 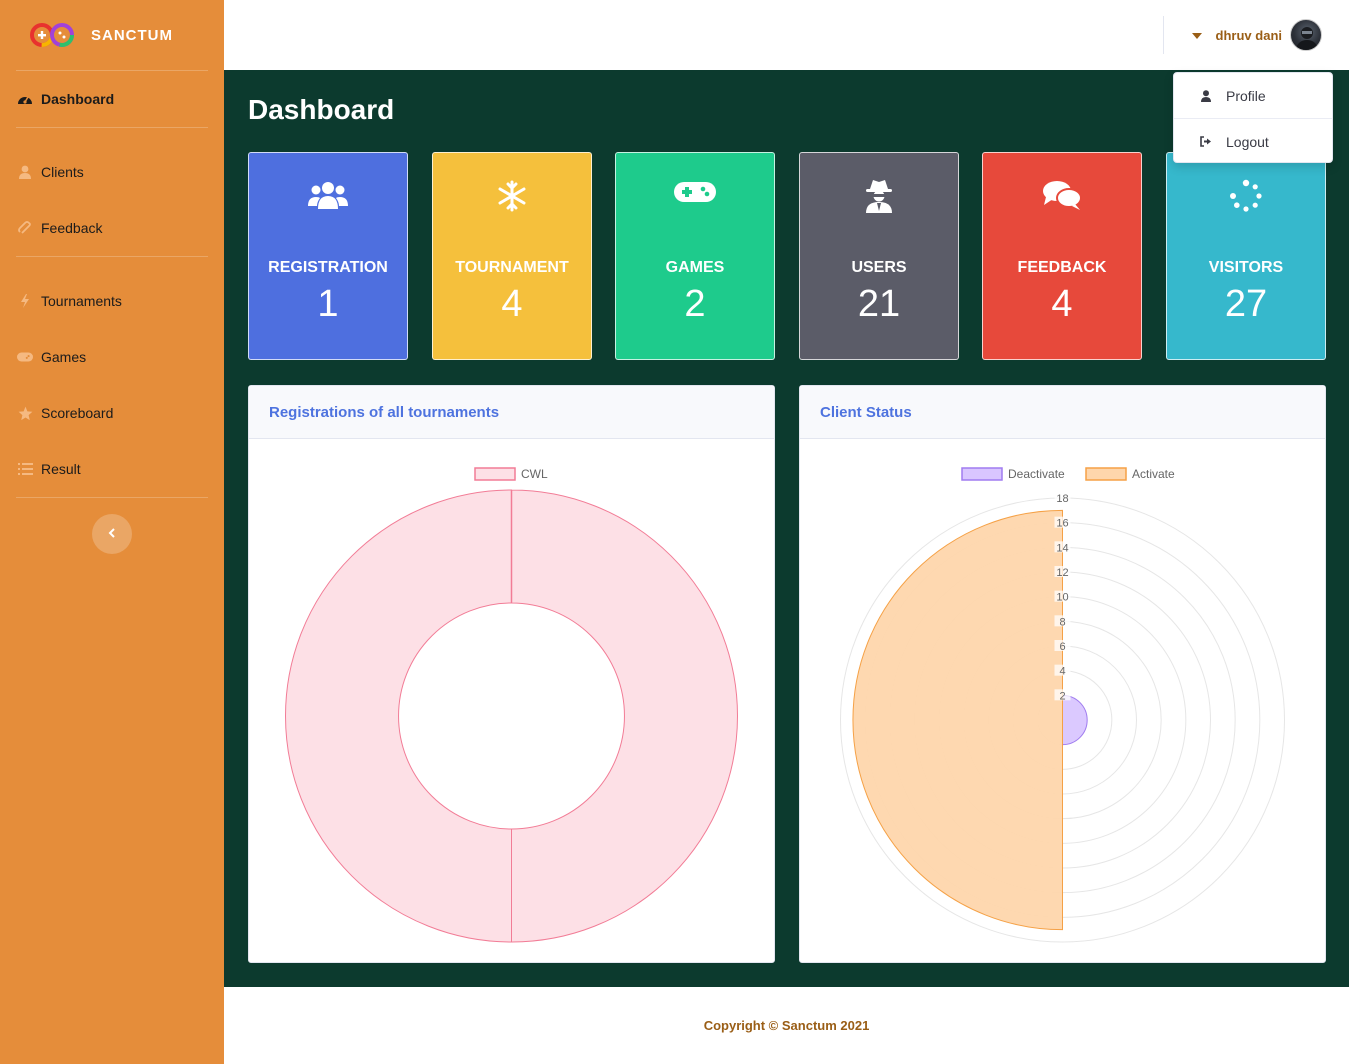 What do you see at coordinates (1062, 412) in the screenshot?
I see `panel-title: Client Status` at bounding box center [1062, 412].